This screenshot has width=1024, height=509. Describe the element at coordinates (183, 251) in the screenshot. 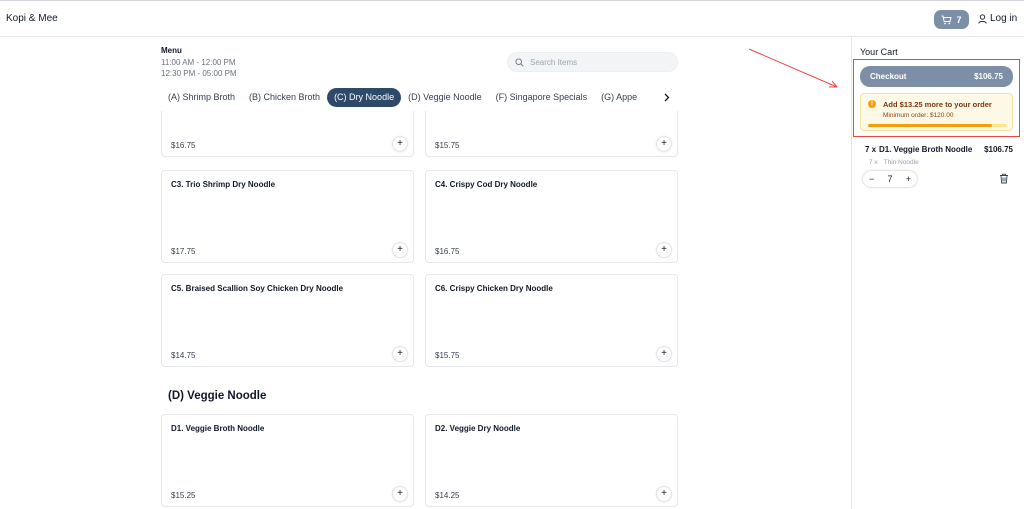

I see `menu-item-price: $17.75` at that location.